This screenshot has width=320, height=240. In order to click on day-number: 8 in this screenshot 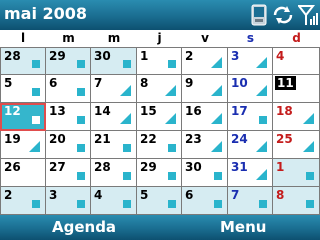, I will do `click(280, 195)`.